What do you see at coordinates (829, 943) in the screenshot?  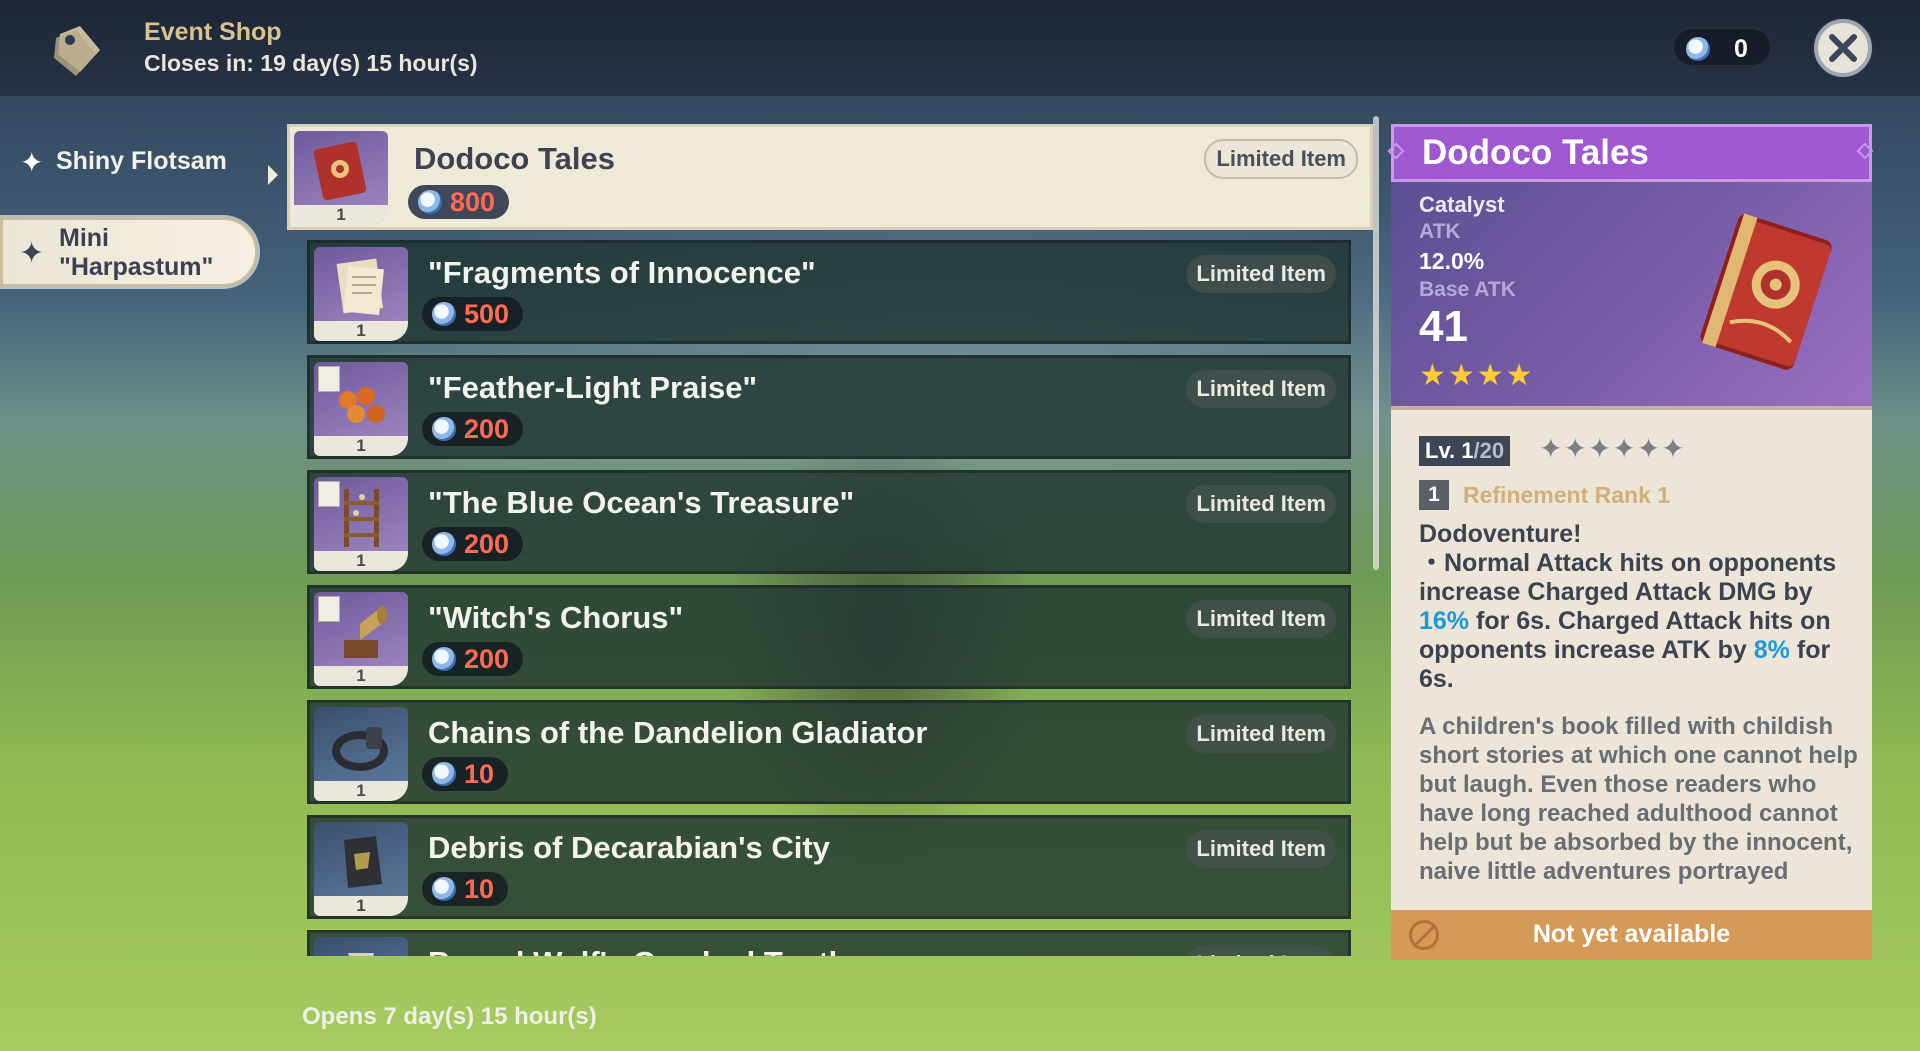 I see `list-item: Boreal Wolf's Cracked Tooth Limited Item` at bounding box center [829, 943].